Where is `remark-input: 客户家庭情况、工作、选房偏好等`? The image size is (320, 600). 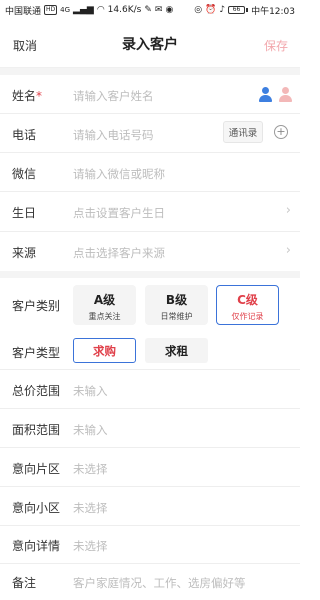
remark-input: 客户家庭情况、工作、选房偏好等 is located at coordinates (159, 583).